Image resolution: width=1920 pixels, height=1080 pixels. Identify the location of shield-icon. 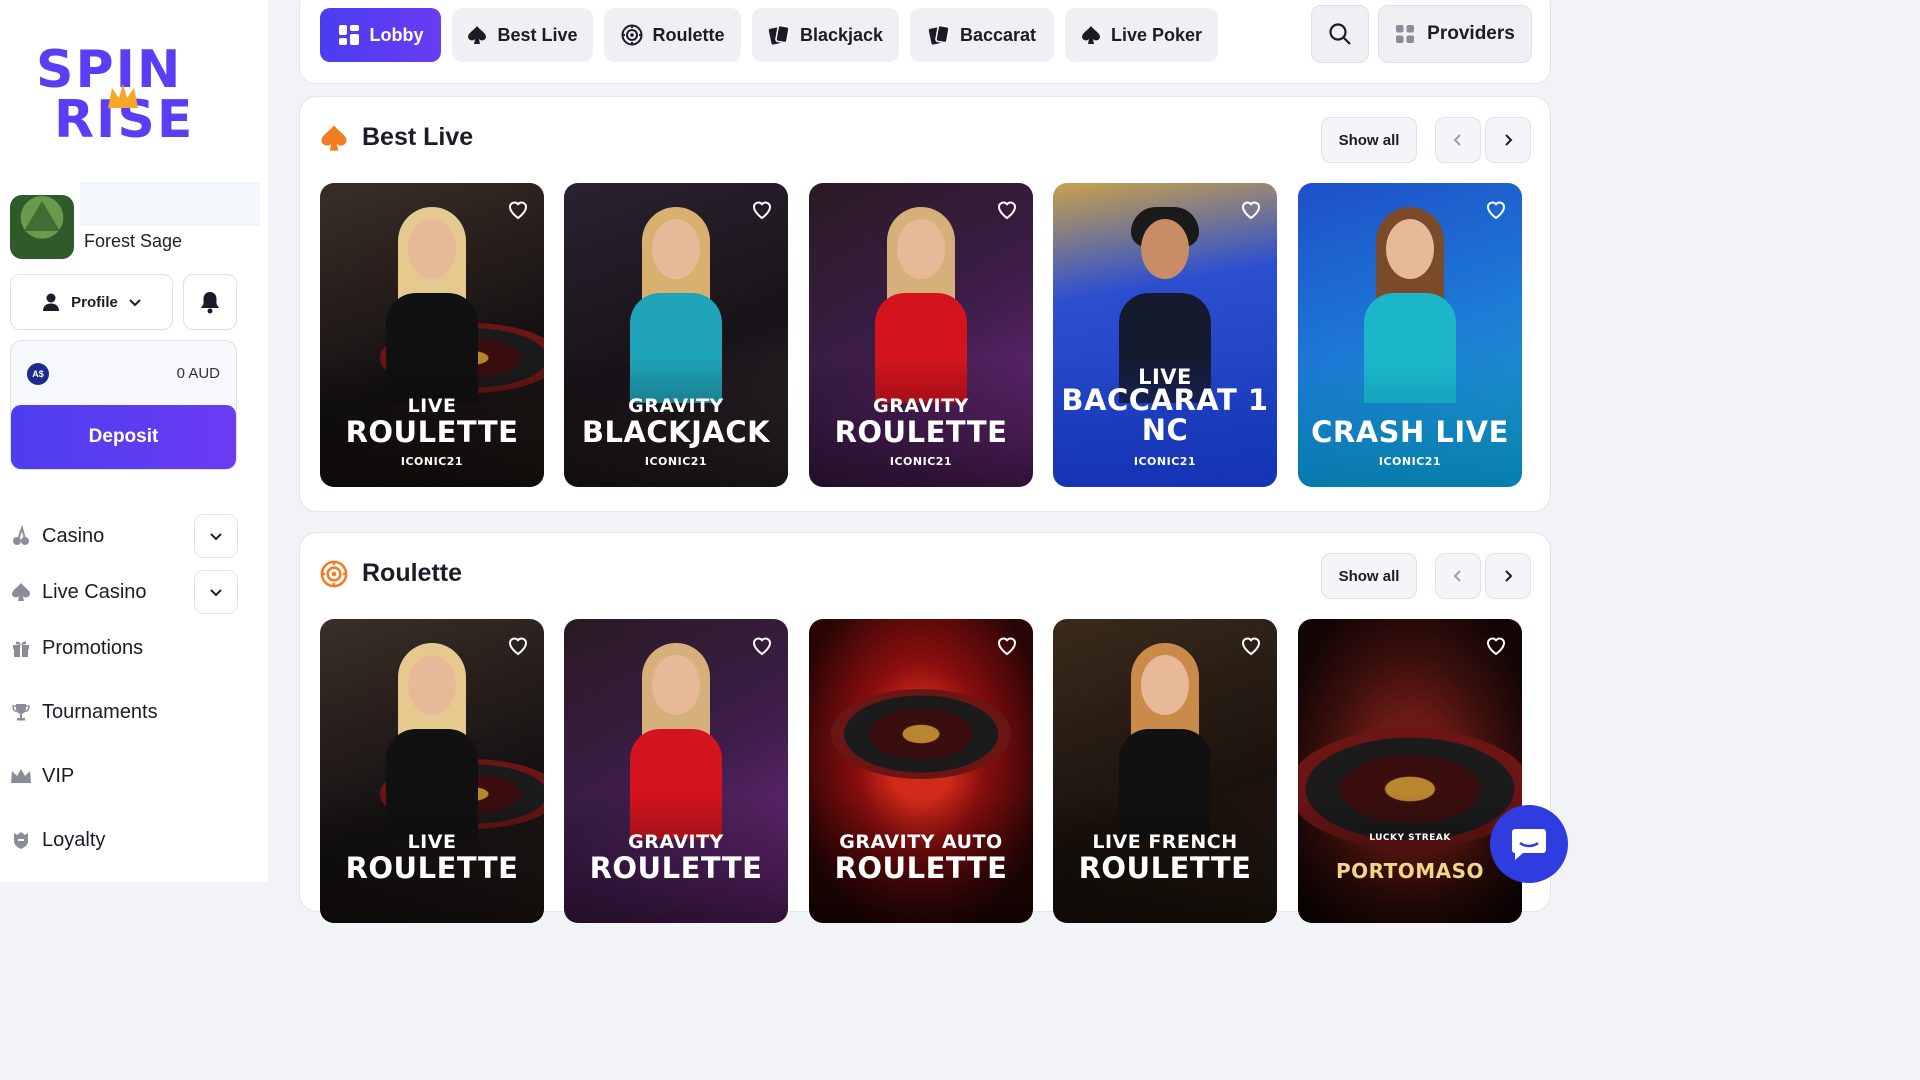
(21, 840).